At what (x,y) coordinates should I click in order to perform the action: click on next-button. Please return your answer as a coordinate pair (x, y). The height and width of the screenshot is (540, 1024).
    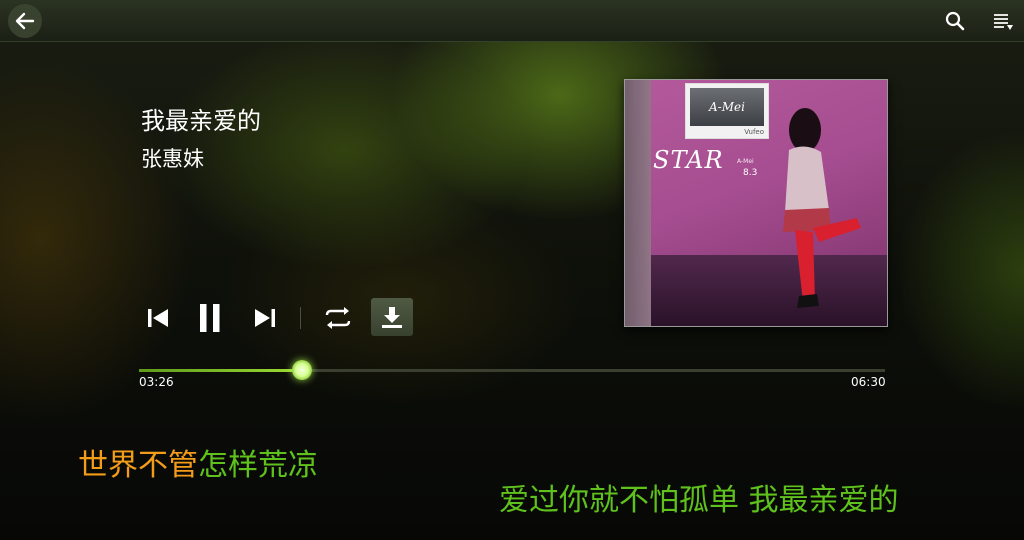
    Looking at the image, I should click on (265, 318).